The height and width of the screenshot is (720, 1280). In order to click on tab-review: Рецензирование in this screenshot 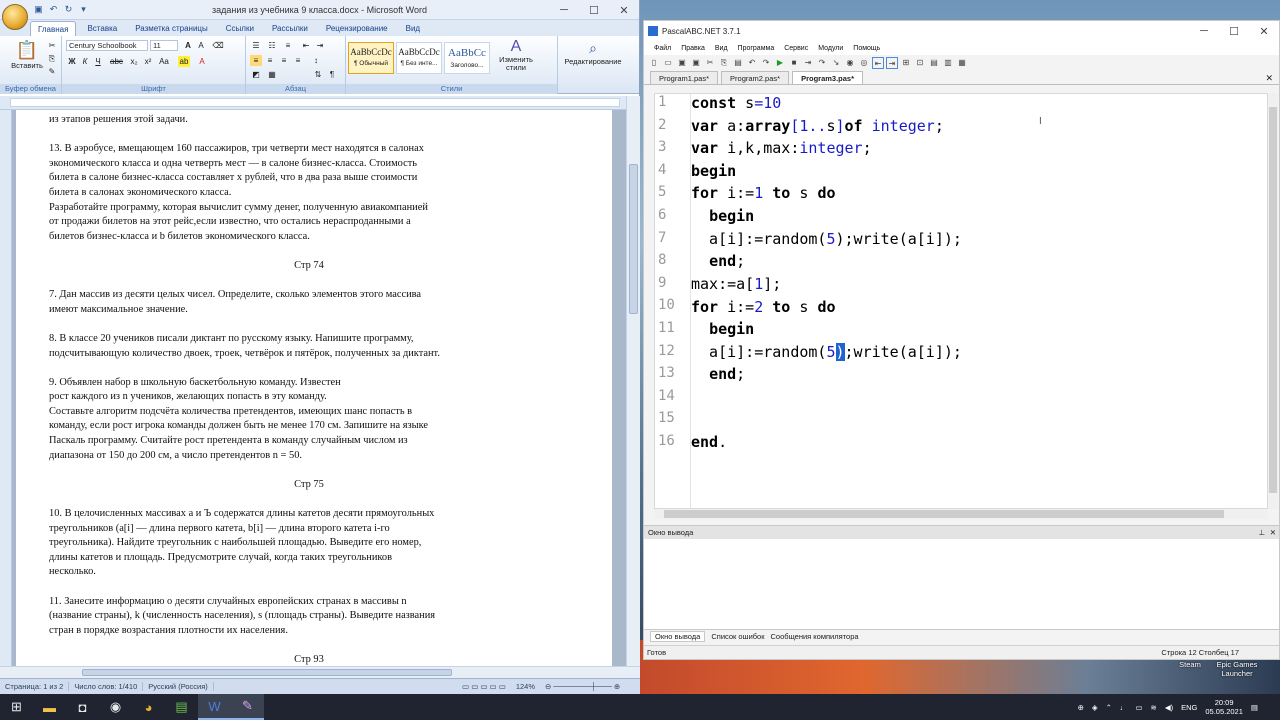, I will do `click(357, 28)`.